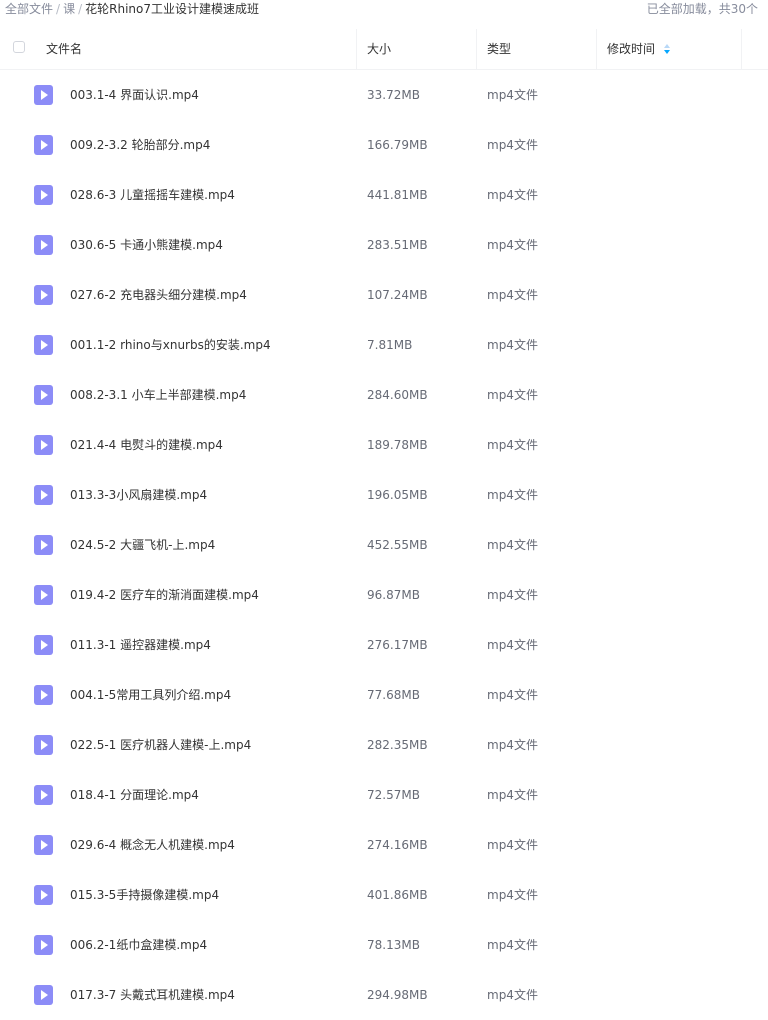 Image resolution: width=768 pixels, height=1020 pixels. What do you see at coordinates (138, 945) in the screenshot?
I see `file-name: 006.2-1纸巾盒建模.mp4` at bounding box center [138, 945].